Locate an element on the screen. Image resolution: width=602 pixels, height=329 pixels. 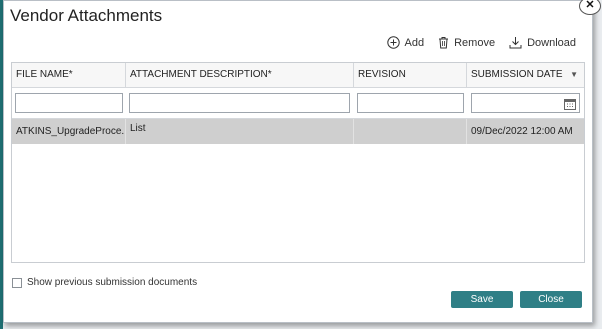
close-icon: ✕ is located at coordinates (590, 7).